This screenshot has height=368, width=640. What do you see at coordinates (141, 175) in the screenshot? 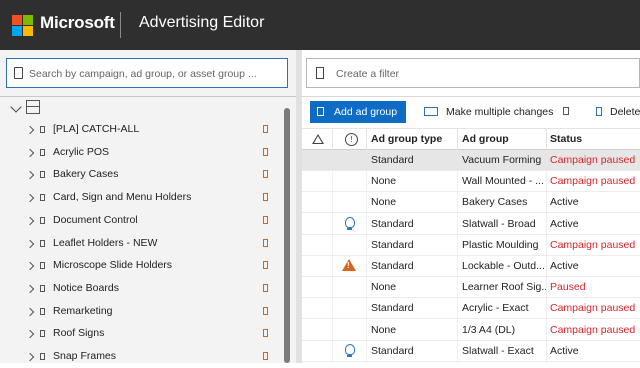
I see `tree-item-campaign: Bakery Cases` at bounding box center [141, 175].